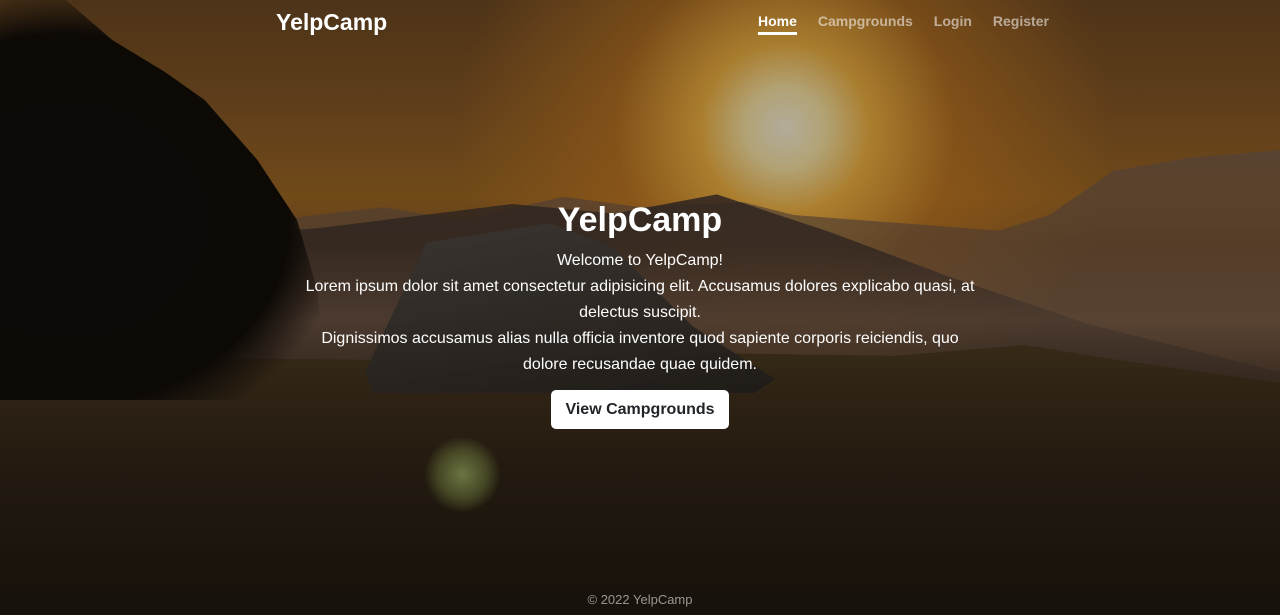 The image size is (1280, 615). I want to click on hero-welcome: Welcome to YelpCamp!, so click(639, 260).